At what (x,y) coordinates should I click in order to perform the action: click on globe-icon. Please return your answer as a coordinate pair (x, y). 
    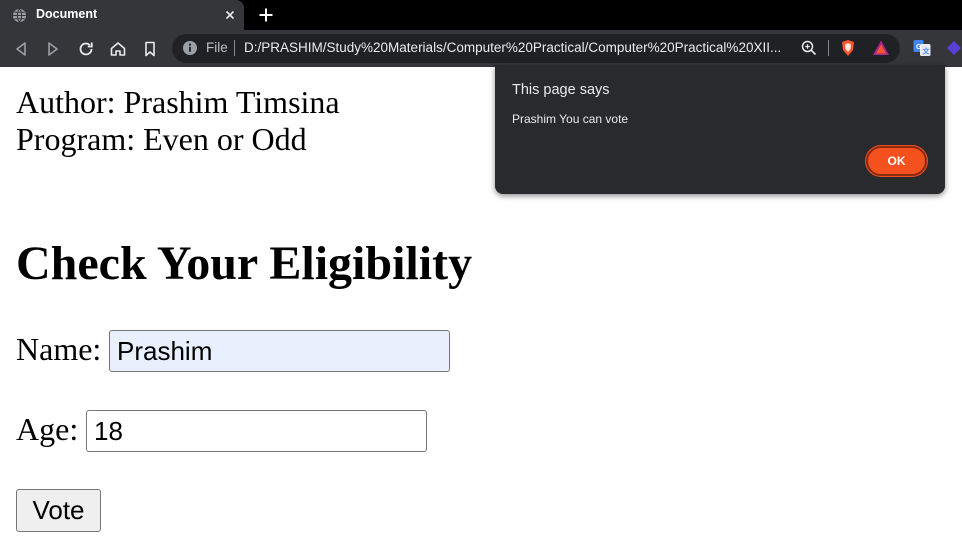
    Looking at the image, I should click on (19, 15).